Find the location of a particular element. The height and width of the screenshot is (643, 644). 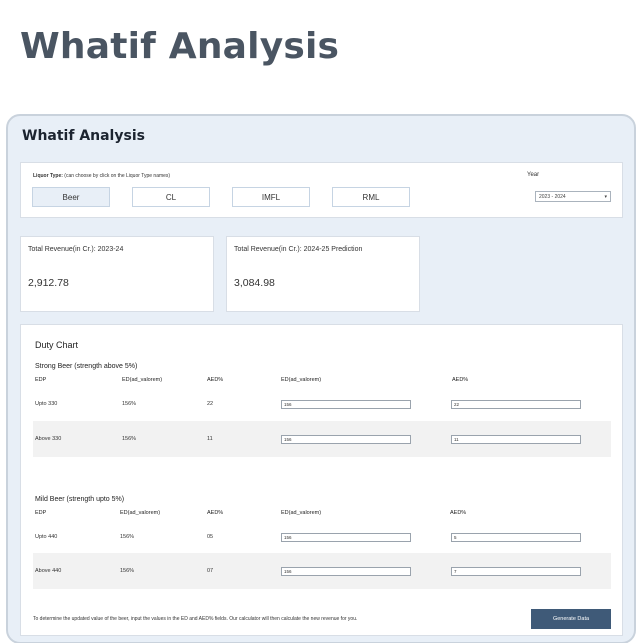

aed-cell: 07 is located at coordinates (210, 571).